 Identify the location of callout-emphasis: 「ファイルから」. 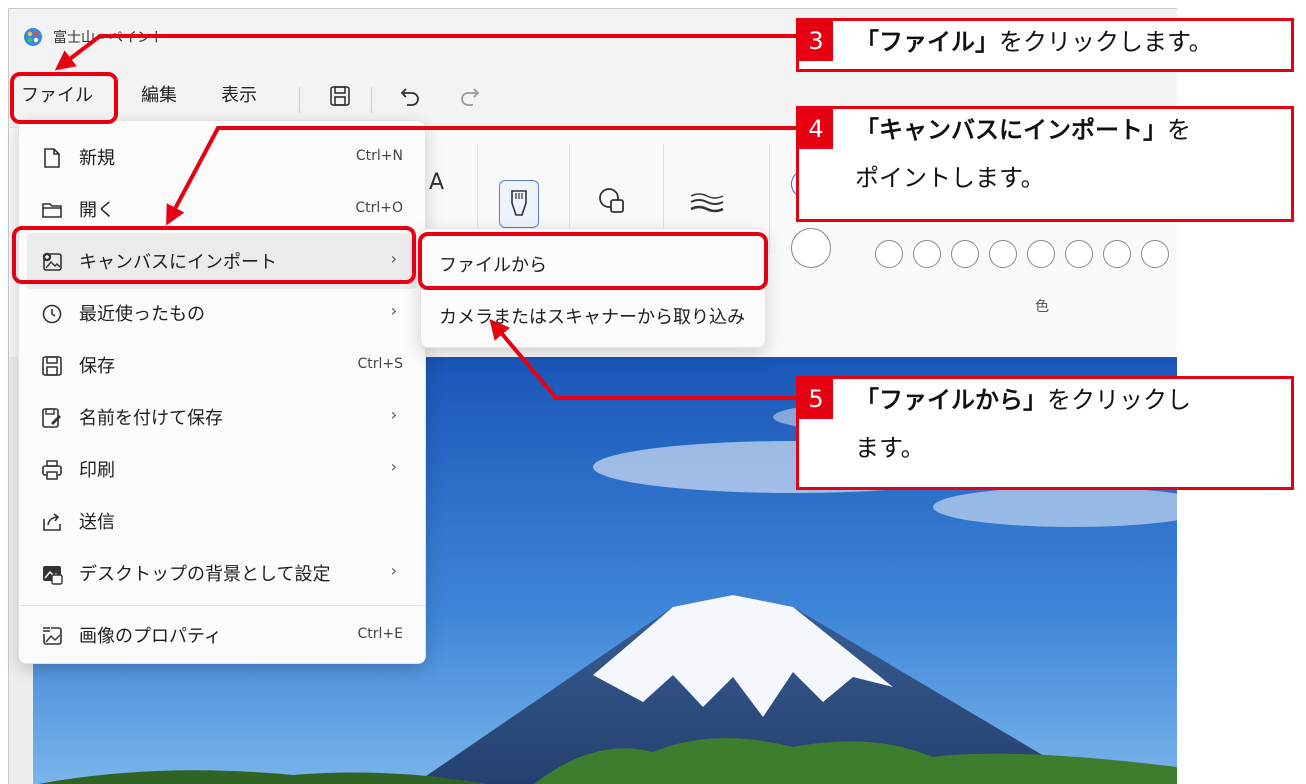
(951, 400).